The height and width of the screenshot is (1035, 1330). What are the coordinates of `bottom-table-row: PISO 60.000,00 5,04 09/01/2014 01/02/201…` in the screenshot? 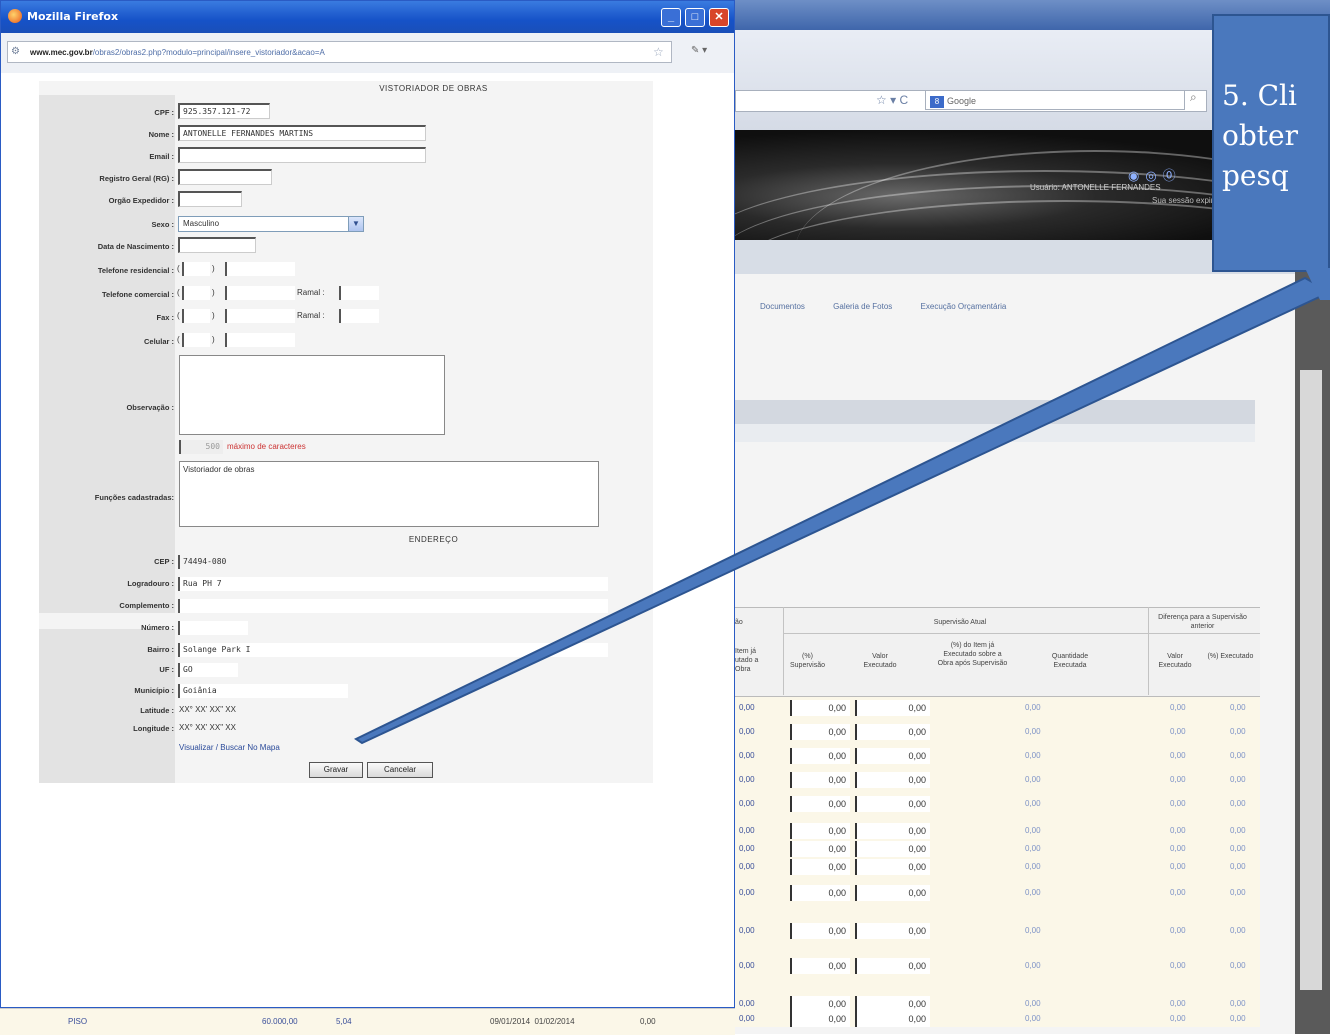 It's located at (367, 1021).